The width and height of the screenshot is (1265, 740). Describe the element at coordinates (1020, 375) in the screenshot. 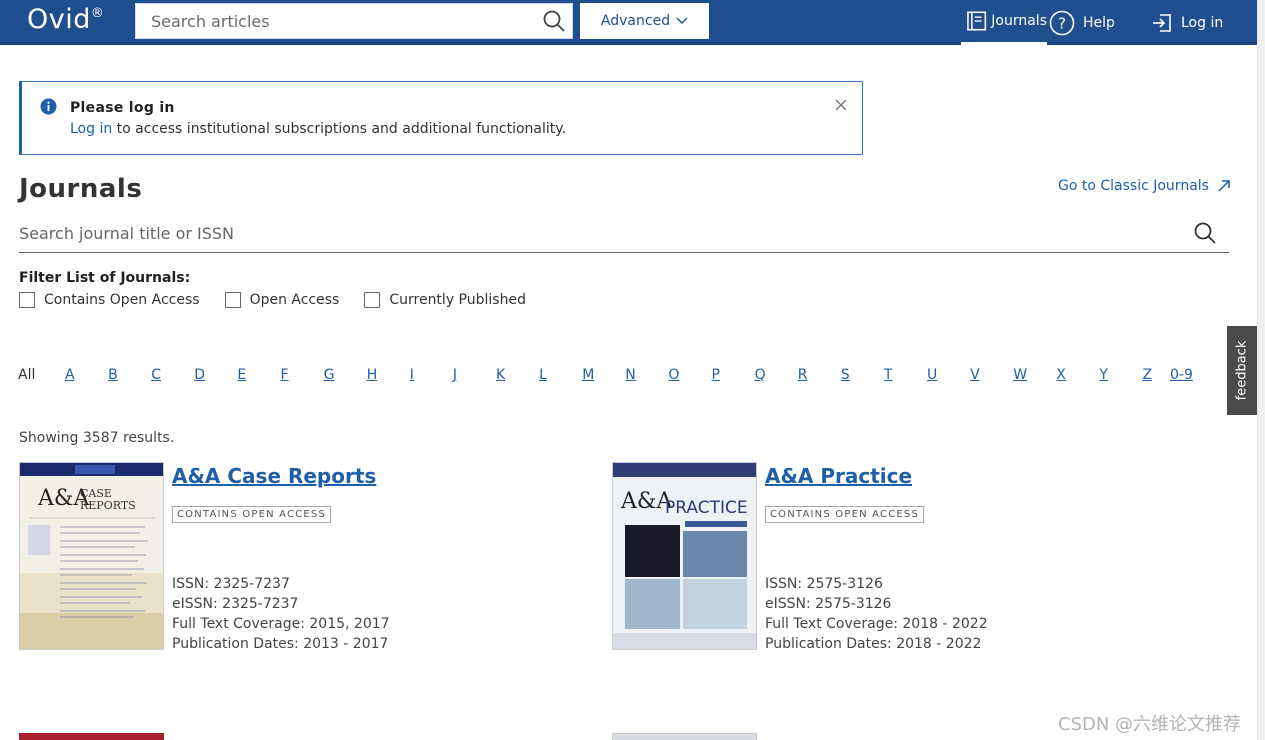

I see `alpha-letter-w: W` at that location.